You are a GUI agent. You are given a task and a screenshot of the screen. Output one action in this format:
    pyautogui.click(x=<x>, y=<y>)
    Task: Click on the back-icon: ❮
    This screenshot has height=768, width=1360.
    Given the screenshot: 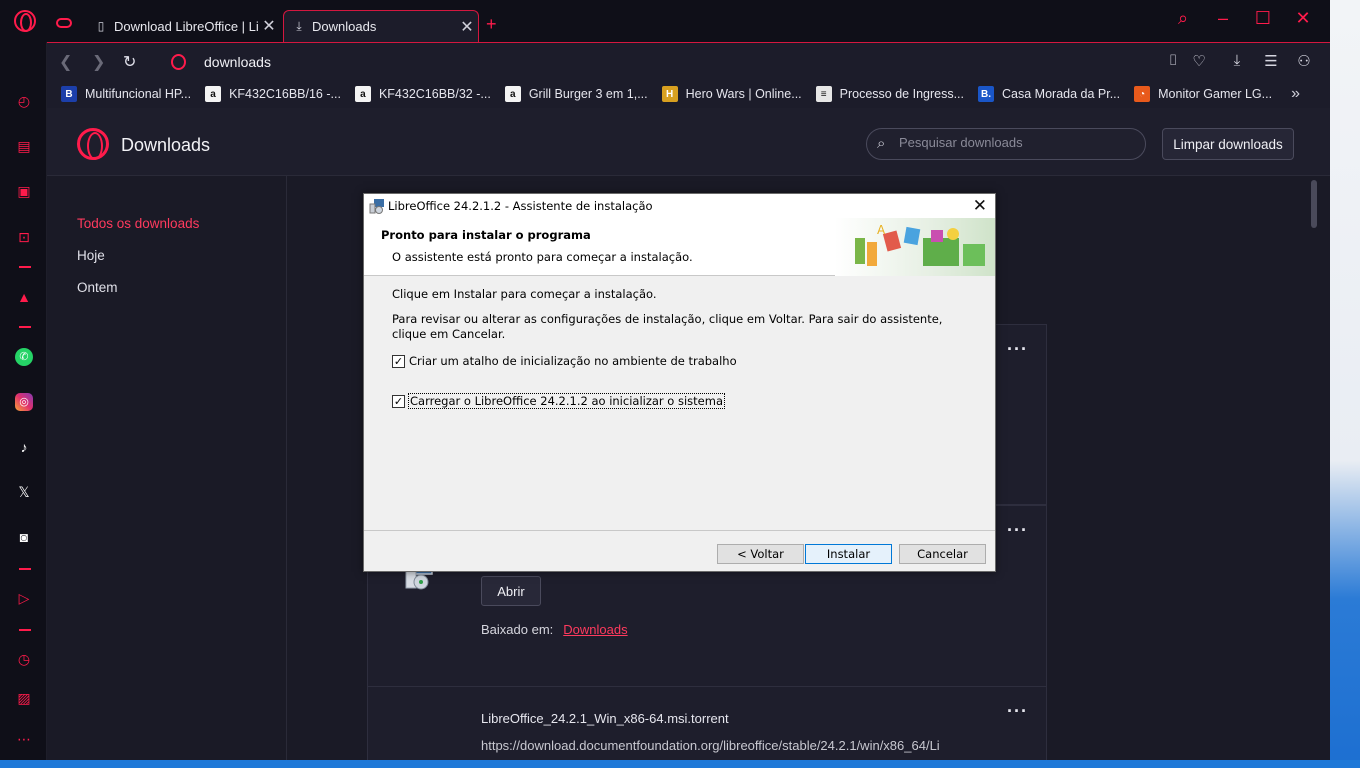 What is the action you would take?
    pyautogui.click(x=65, y=62)
    